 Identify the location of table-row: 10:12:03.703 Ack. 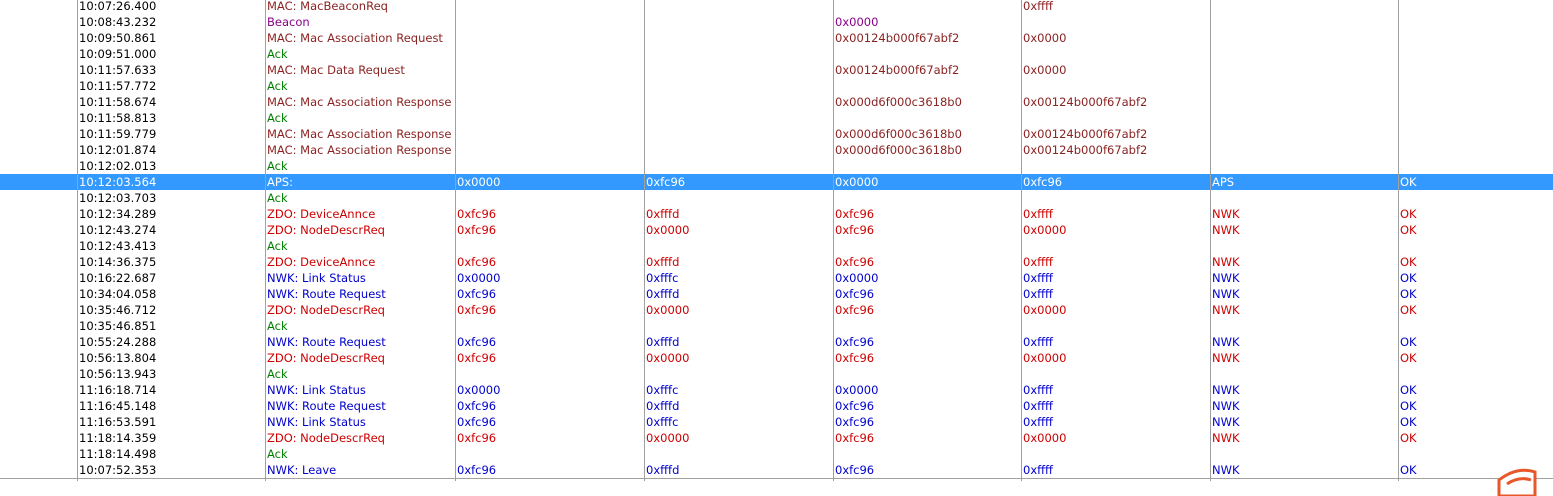
(776, 198).